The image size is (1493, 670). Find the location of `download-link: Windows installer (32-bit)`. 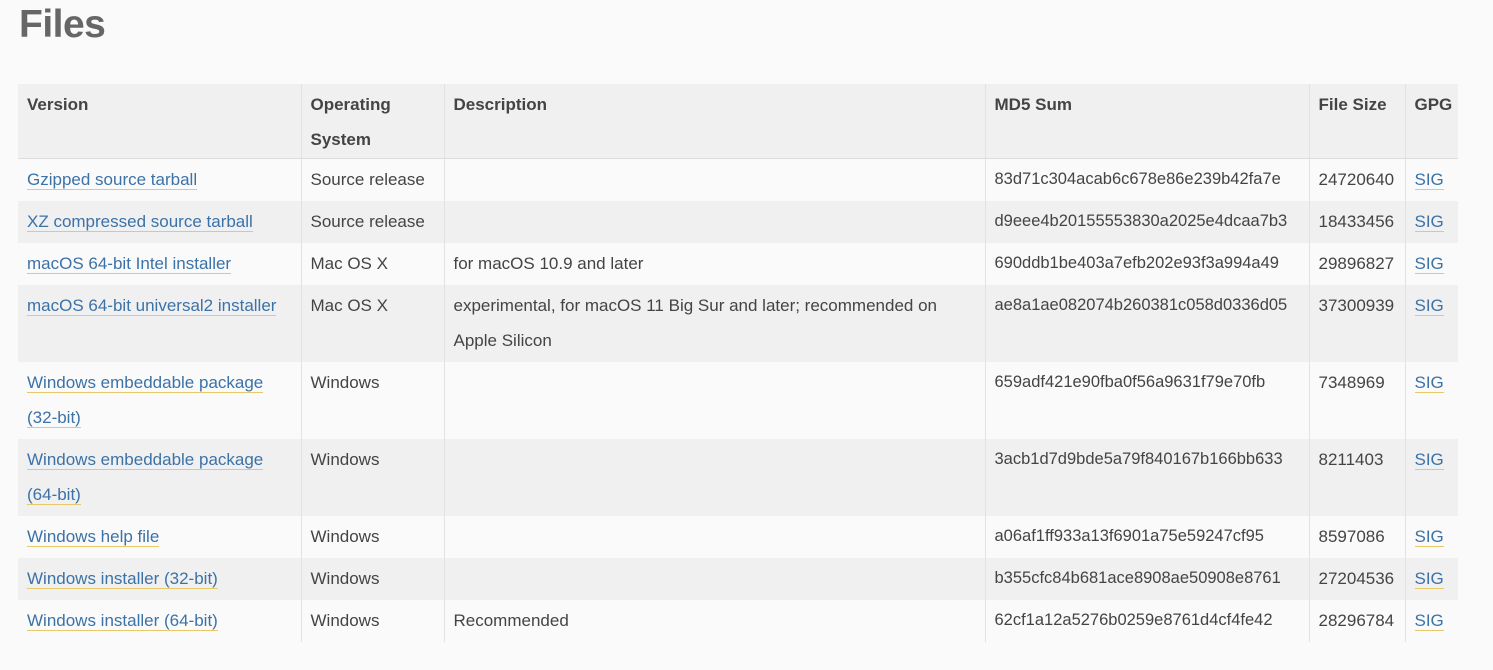

download-link: Windows installer (32-bit) is located at coordinates (122, 579).